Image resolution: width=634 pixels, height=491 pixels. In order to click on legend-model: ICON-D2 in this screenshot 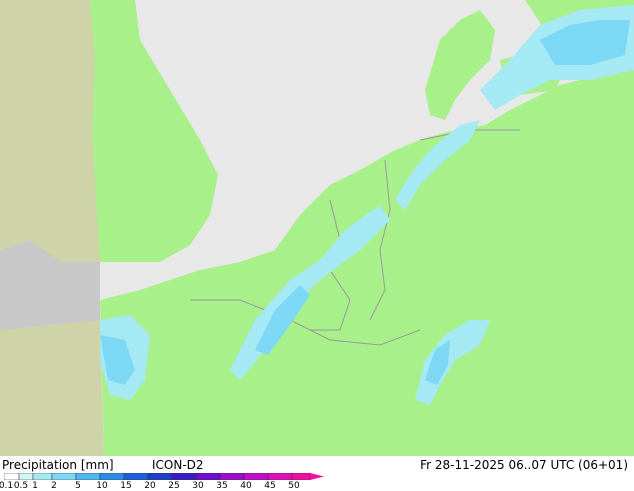, I will do `click(178, 465)`.